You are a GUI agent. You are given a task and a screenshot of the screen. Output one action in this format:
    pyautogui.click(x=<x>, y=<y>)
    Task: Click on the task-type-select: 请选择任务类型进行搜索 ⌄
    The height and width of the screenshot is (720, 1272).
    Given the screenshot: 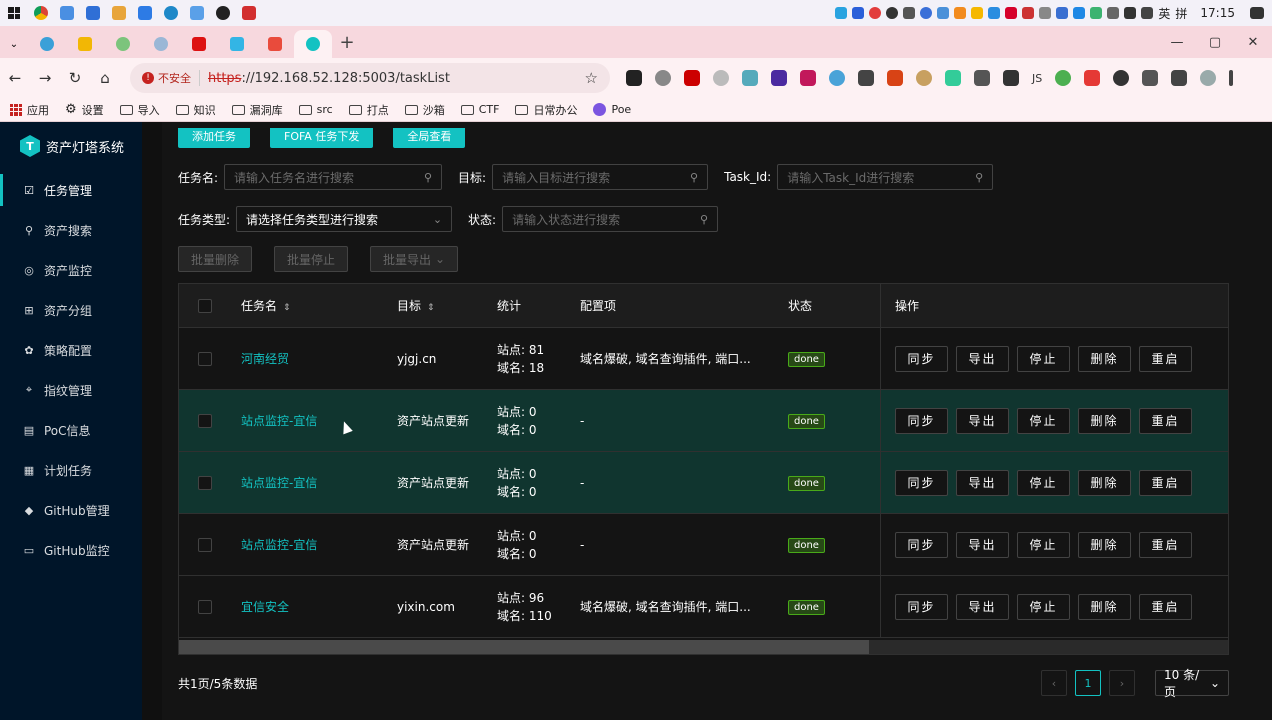 What is the action you would take?
    pyautogui.click(x=344, y=219)
    